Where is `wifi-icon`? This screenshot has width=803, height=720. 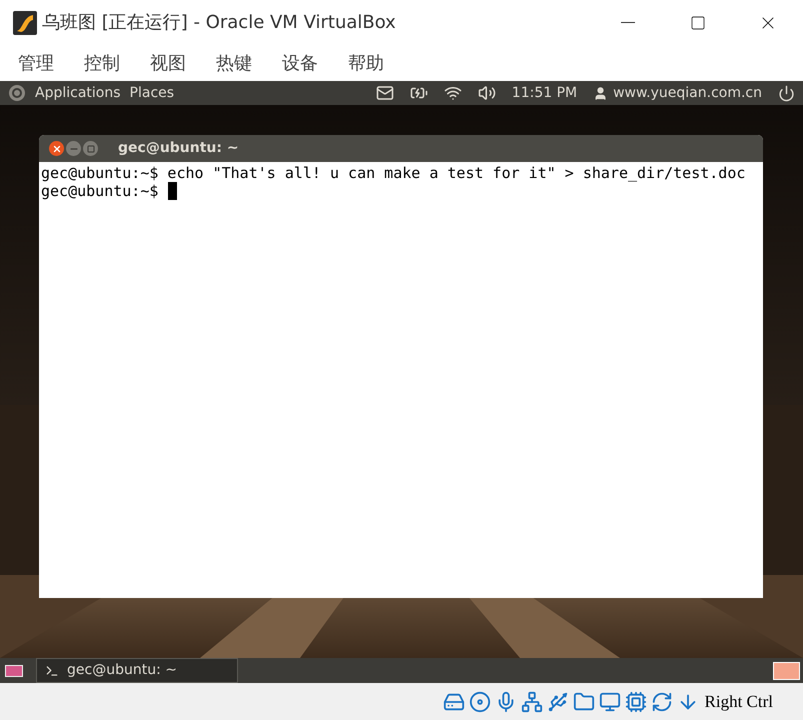 wifi-icon is located at coordinates (453, 93).